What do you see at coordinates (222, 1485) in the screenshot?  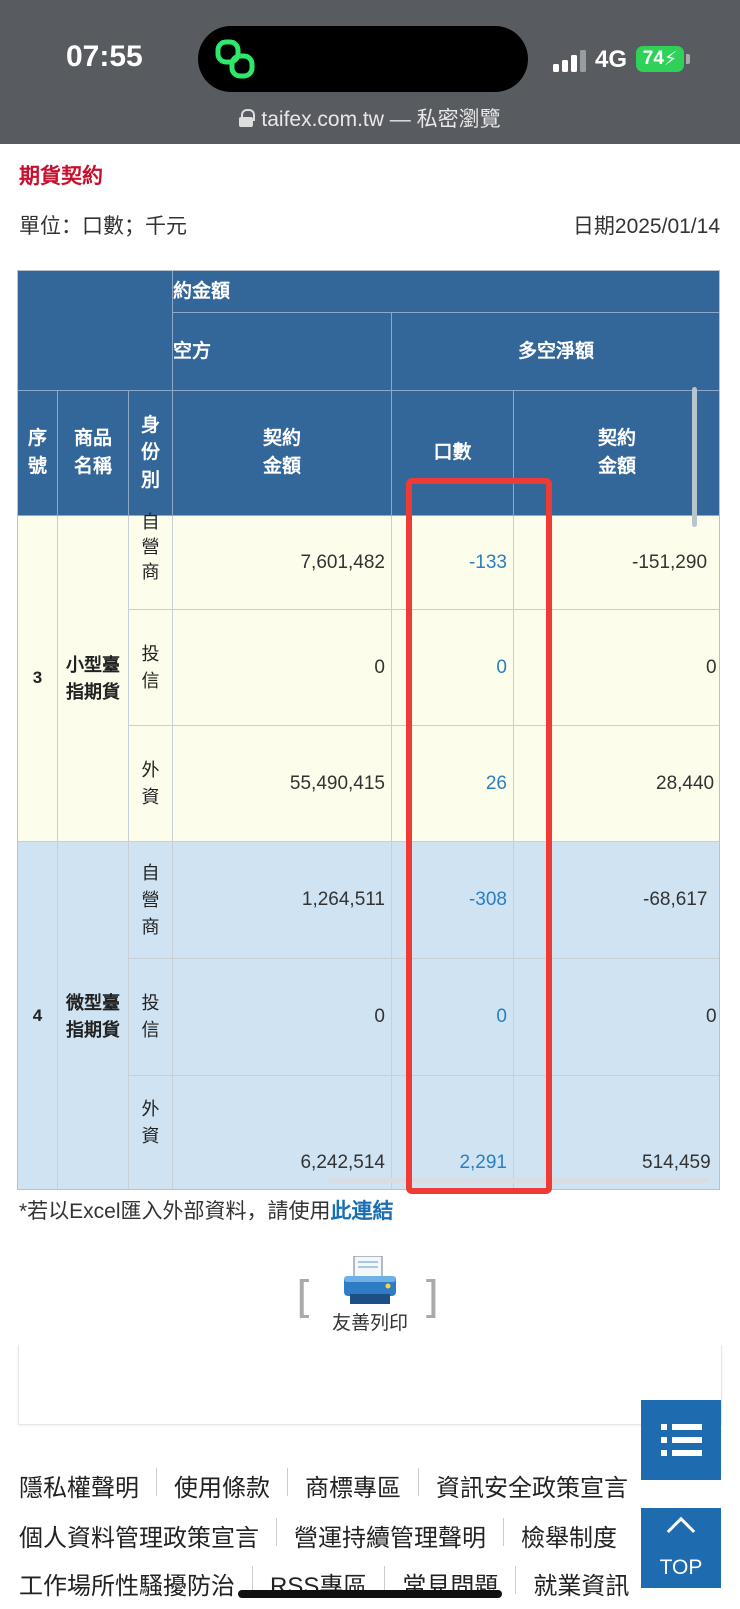 I see `footer-link: 使用條款` at bounding box center [222, 1485].